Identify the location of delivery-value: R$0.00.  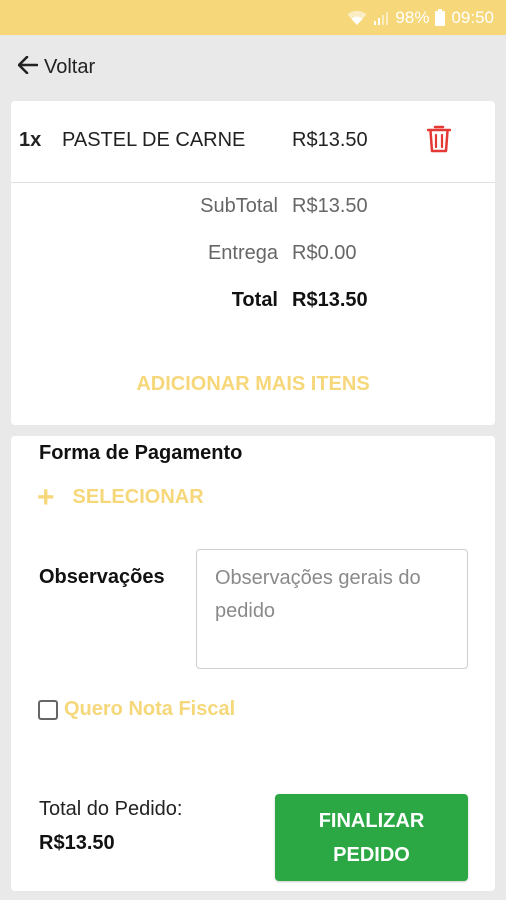
(324, 253).